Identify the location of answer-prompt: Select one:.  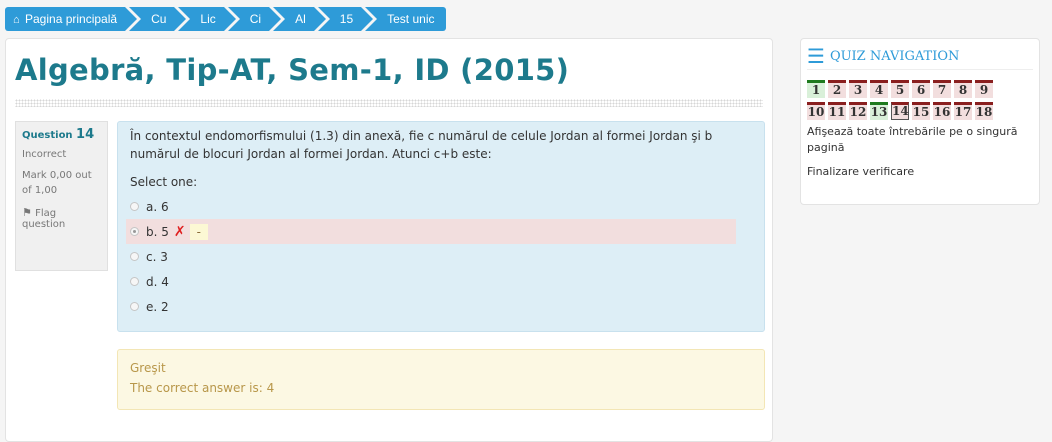
(164, 182).